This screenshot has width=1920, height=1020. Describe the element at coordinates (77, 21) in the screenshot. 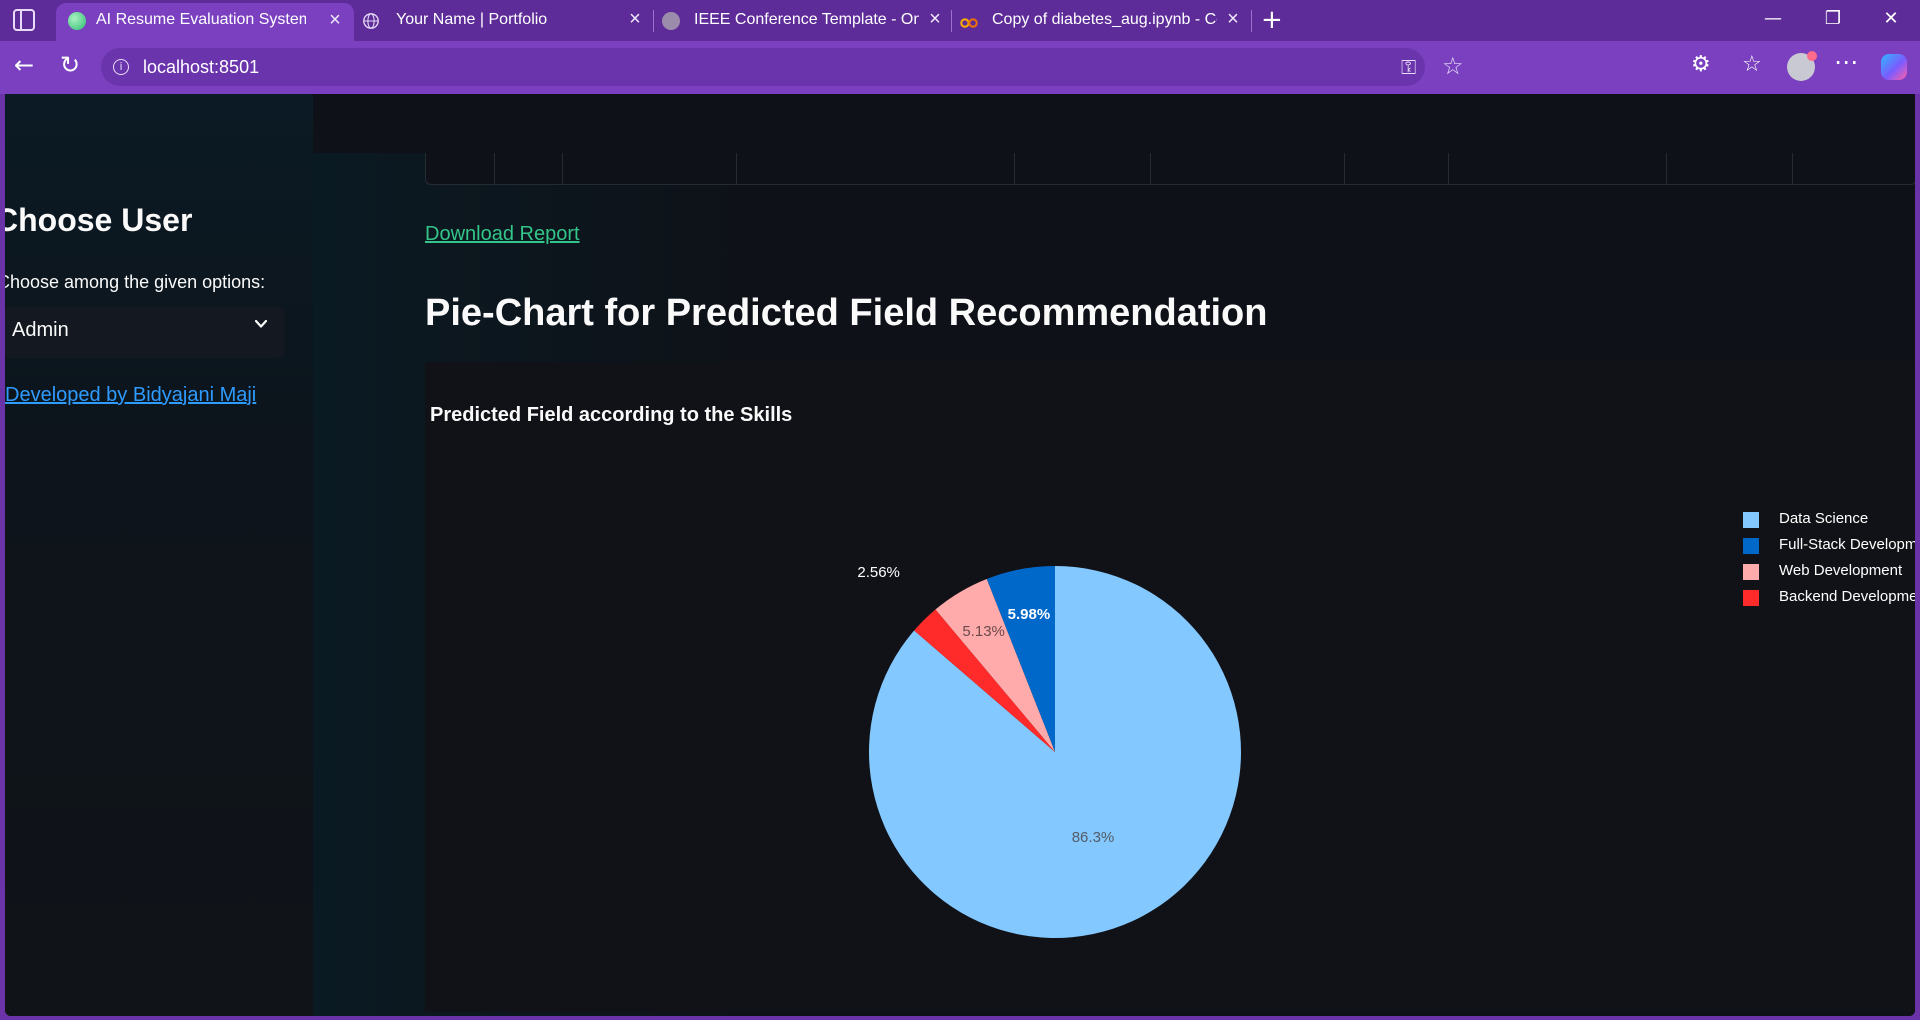

I see `streamlit-icon` at that location.